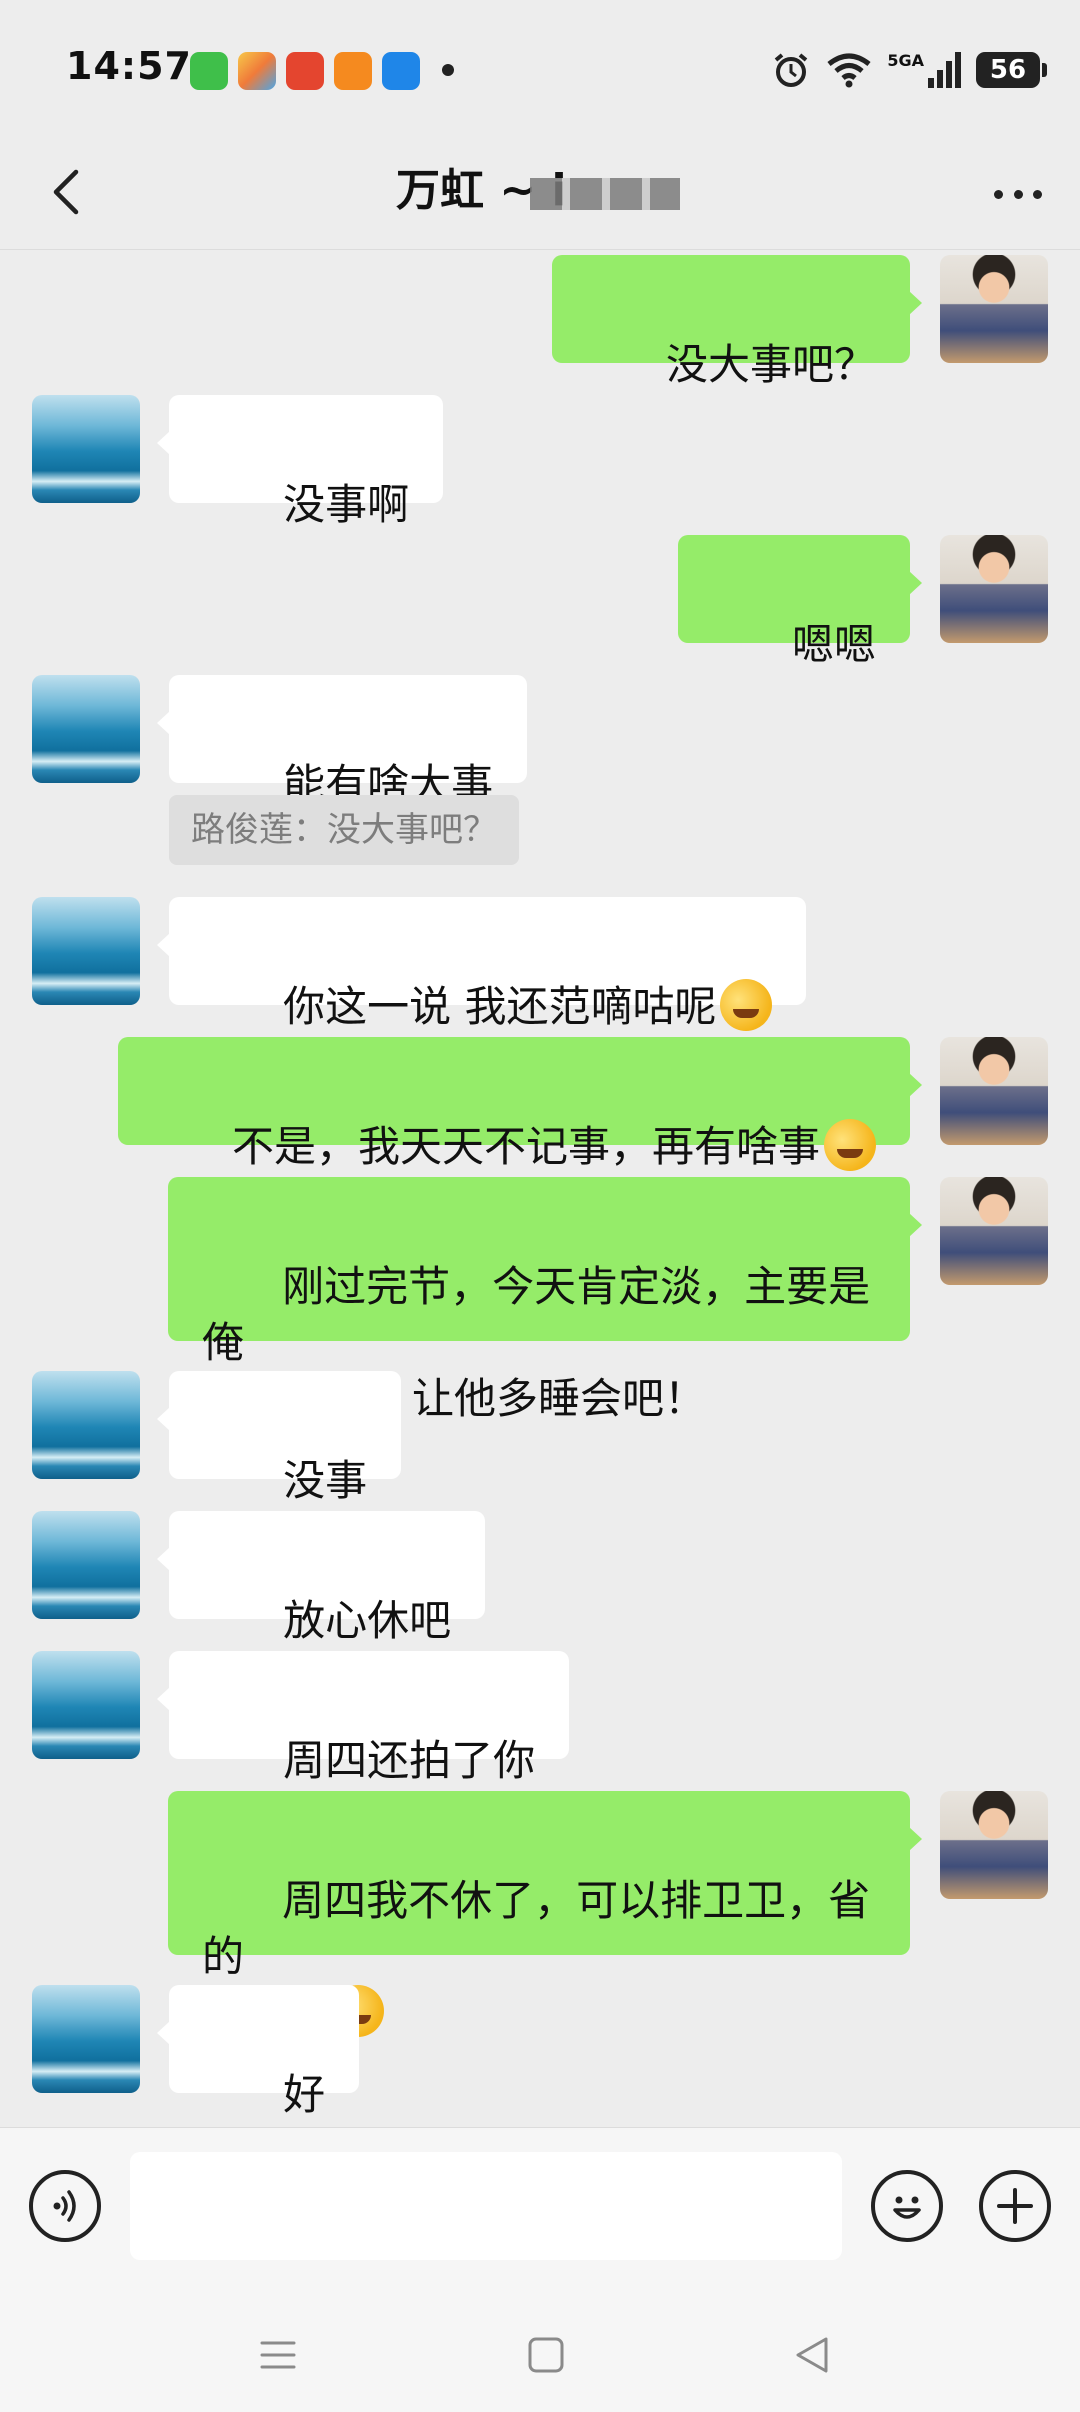 The width and height of the screenshot is (1080, 2412). Describe the element at coordinates (258, 2052) in the screenshot. I see `message-bubble-received: 好` at that location.